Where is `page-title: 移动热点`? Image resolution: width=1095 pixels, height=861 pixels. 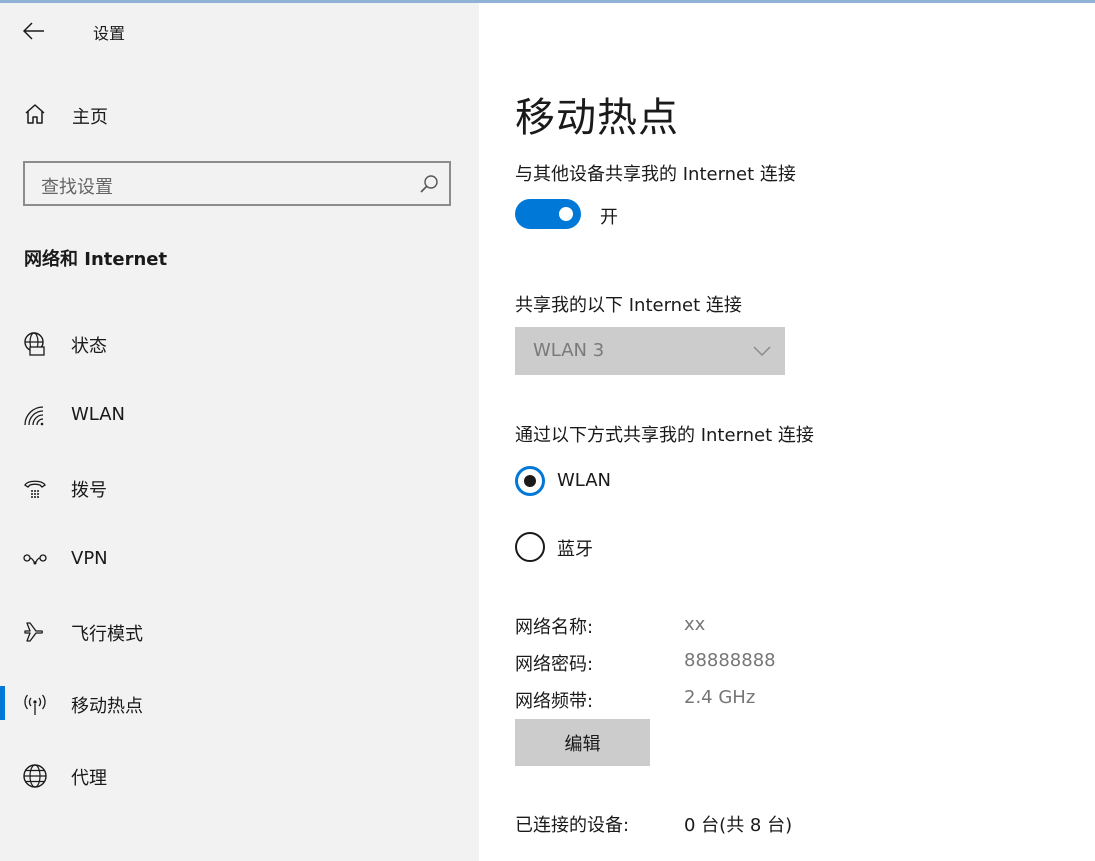 page-title: 移动热点 is located at coordinates (597, 118).